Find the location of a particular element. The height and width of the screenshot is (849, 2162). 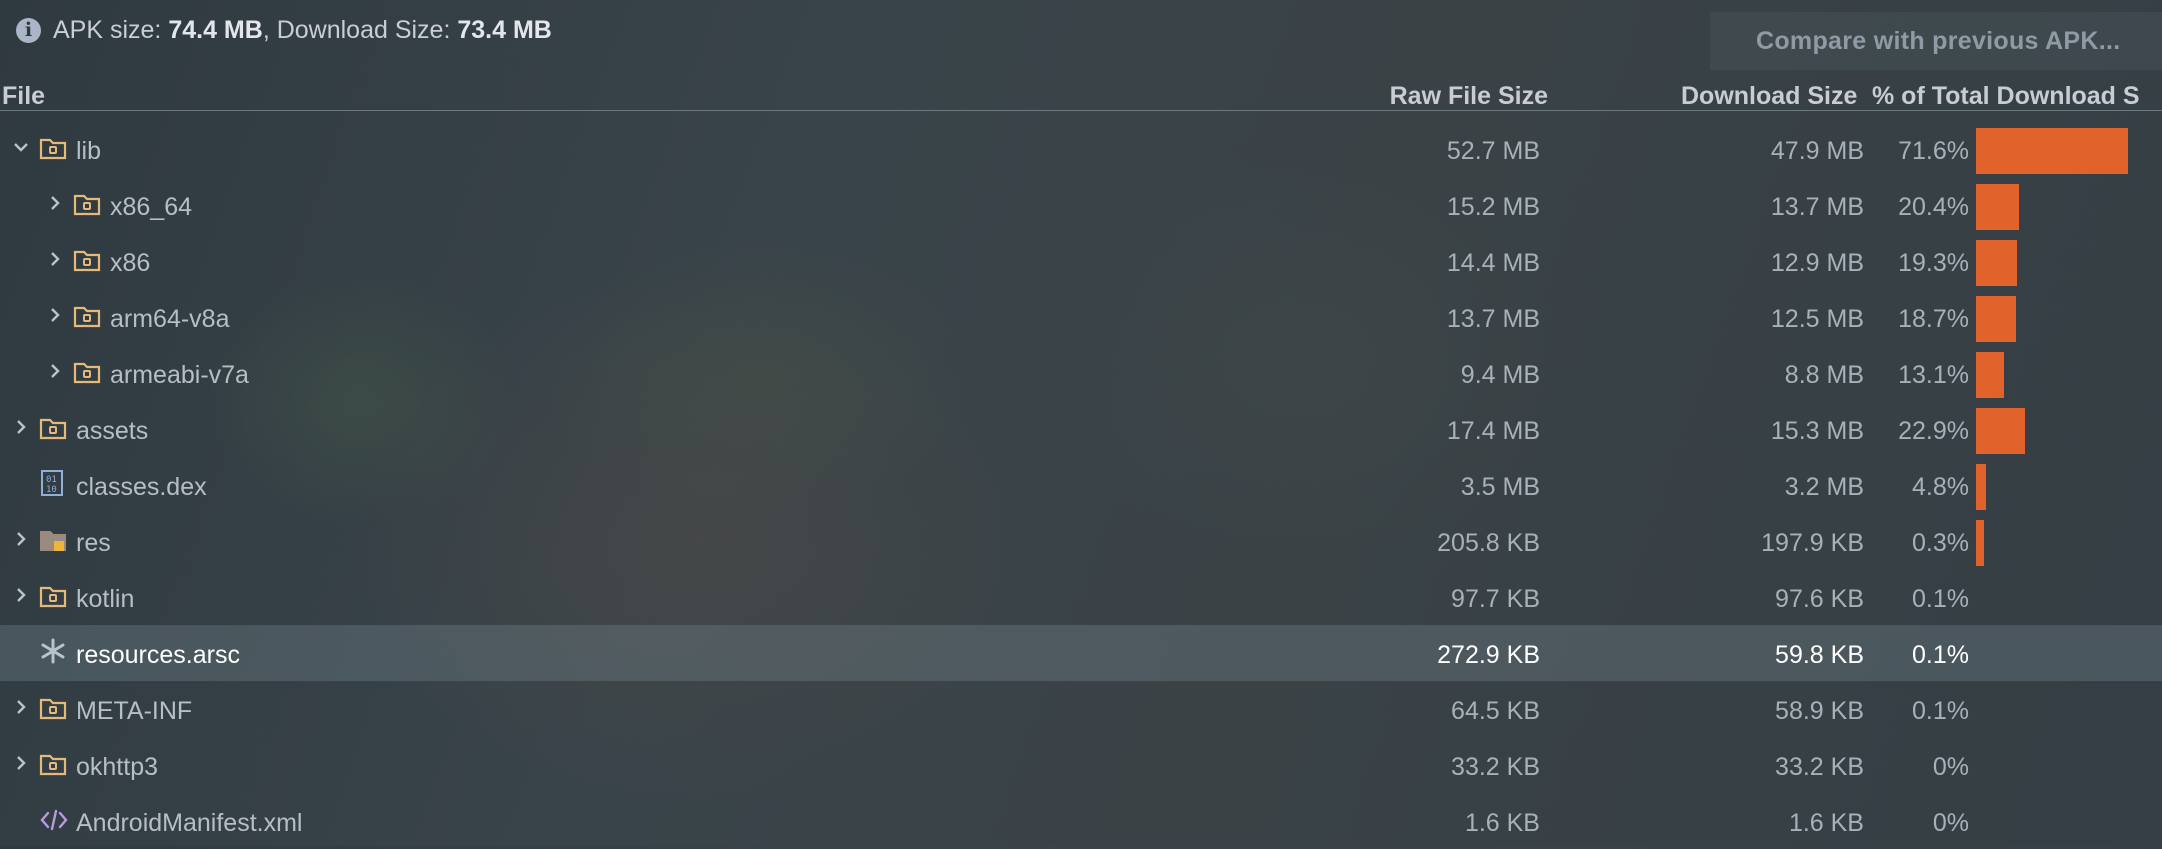

raw-file-size: 13.7 MB is located at coordinates (1493, 319).